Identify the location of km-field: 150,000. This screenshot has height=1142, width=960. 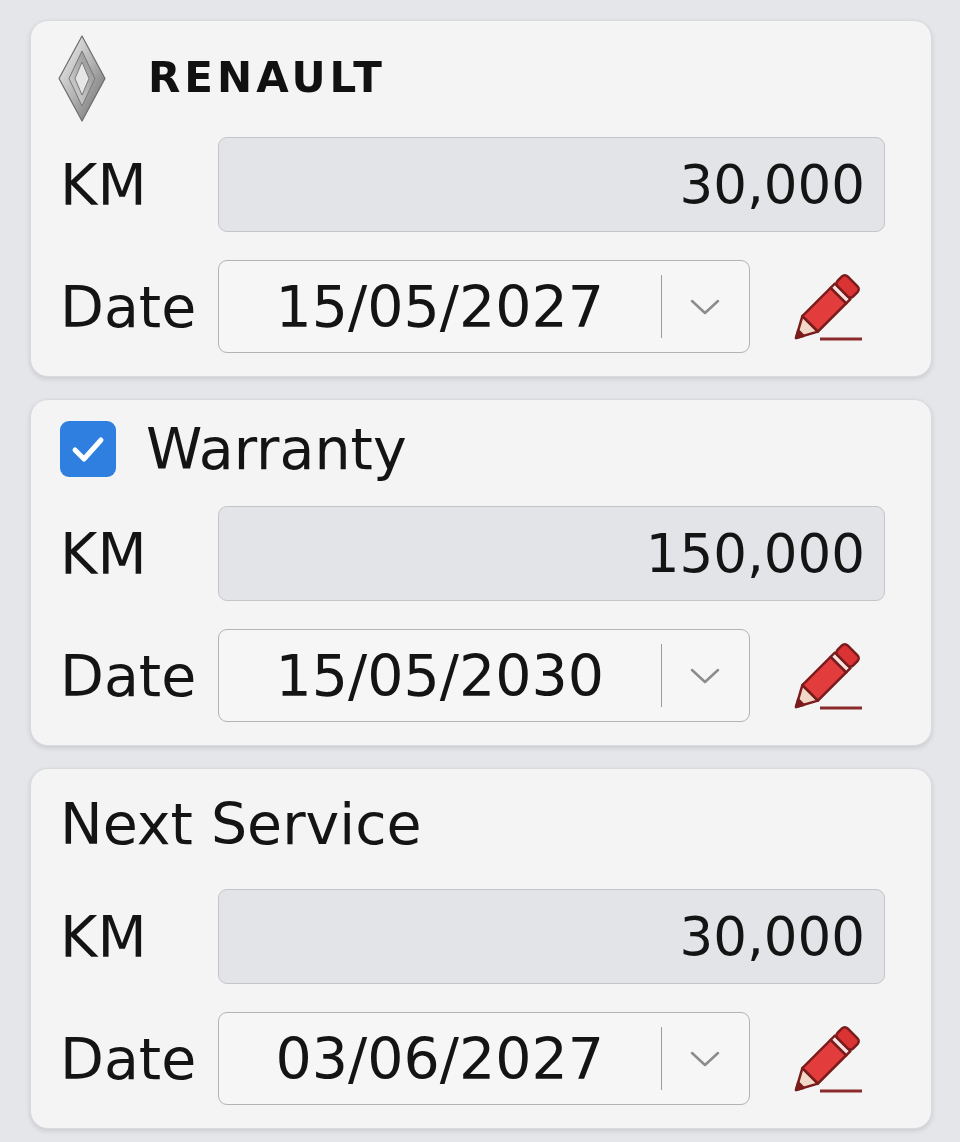
(551, 553).